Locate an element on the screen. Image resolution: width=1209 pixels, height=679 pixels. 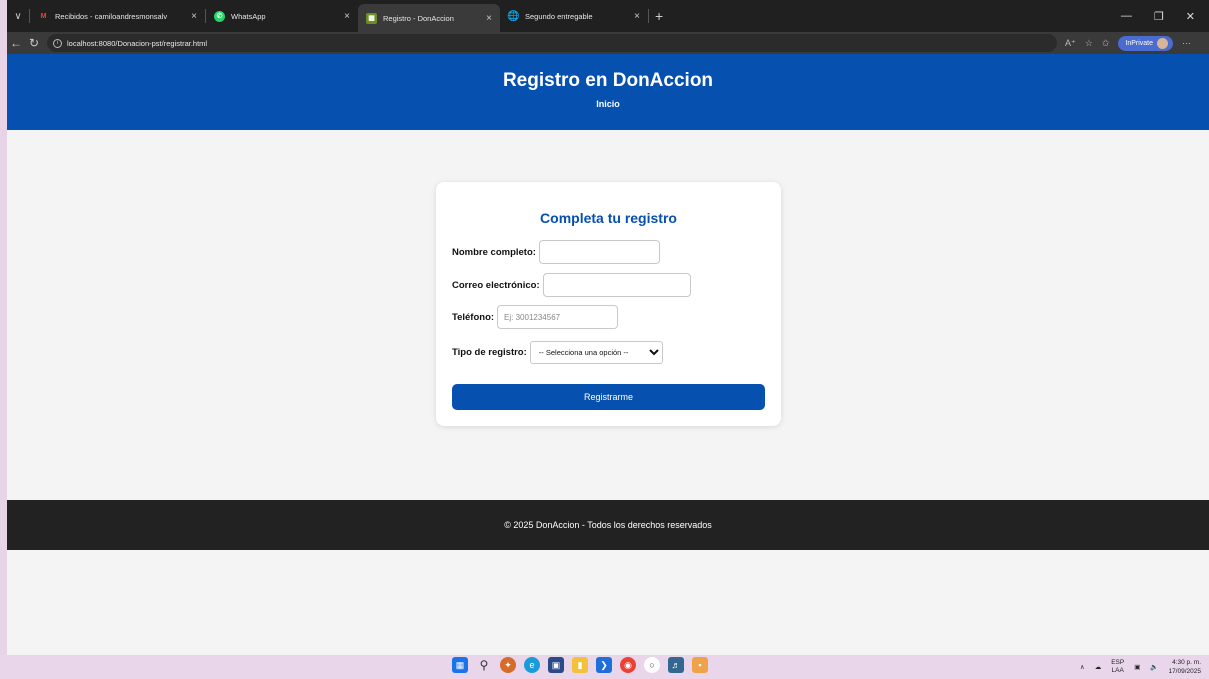
tab-label: Recibidos - camiloandresmonsalv is located at coordinates (111, 16).